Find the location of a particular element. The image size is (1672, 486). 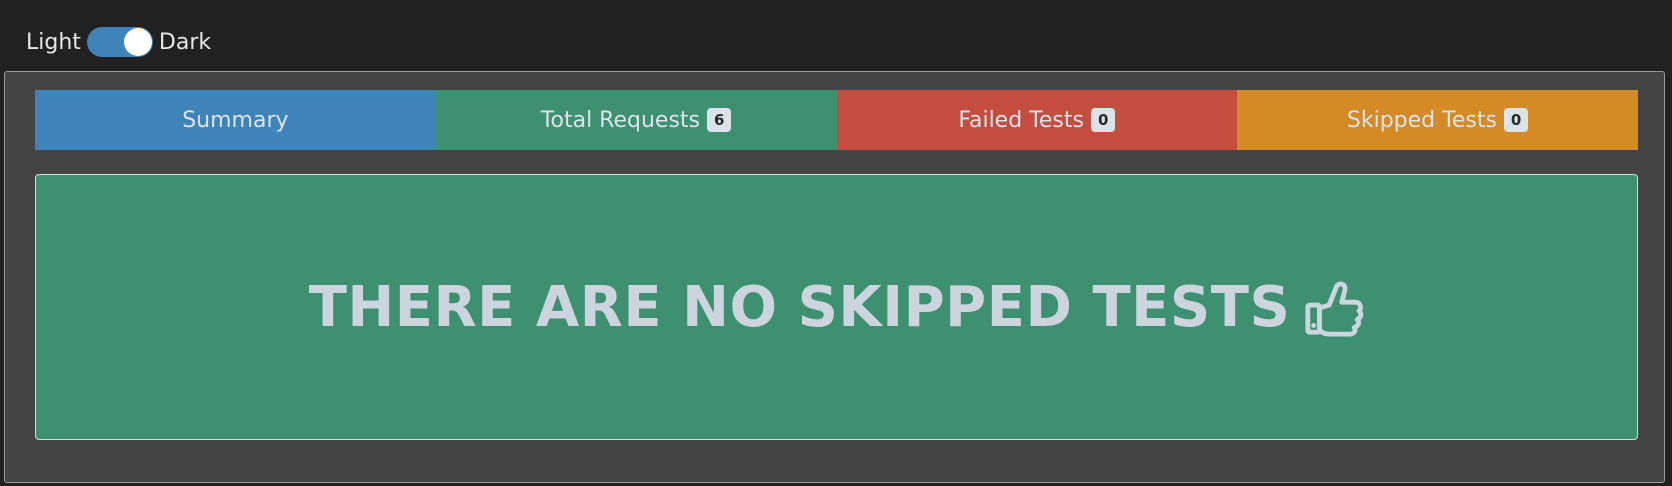

tab-skipped-tests: Skipped Tests 0 is located at coordinates (1437, 120).